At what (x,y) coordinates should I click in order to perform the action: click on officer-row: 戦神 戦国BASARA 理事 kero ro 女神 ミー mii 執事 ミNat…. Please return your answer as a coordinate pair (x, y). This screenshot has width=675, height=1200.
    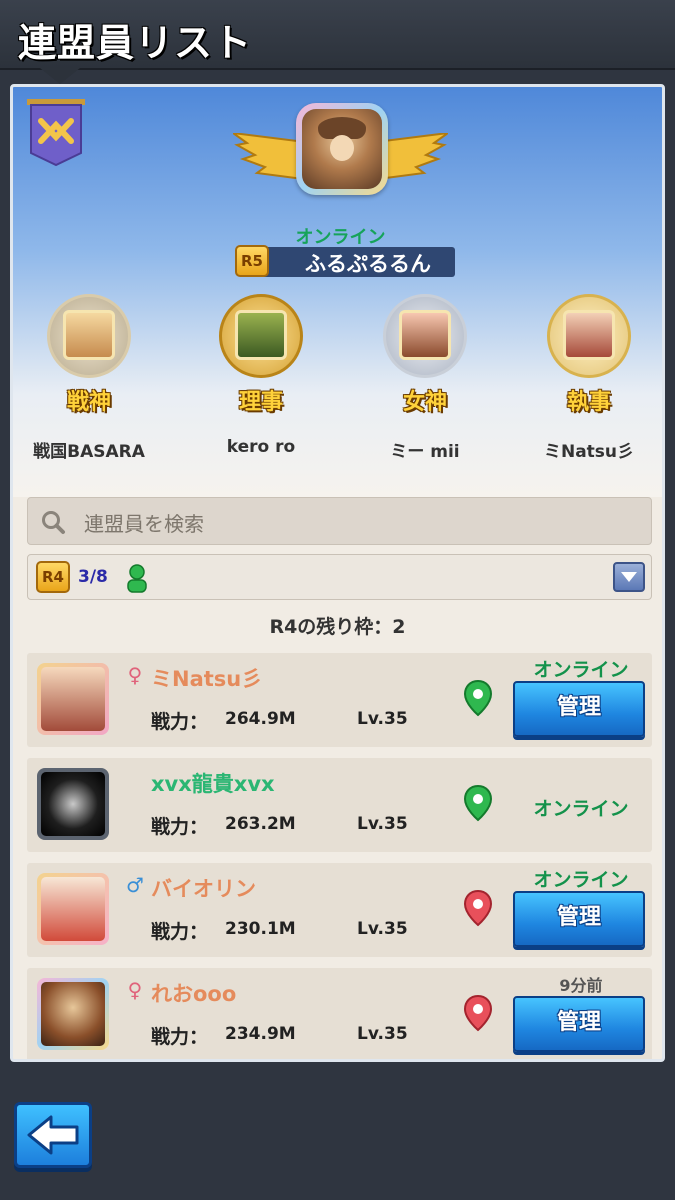
    Looking at the image, I should click on (337, 382).